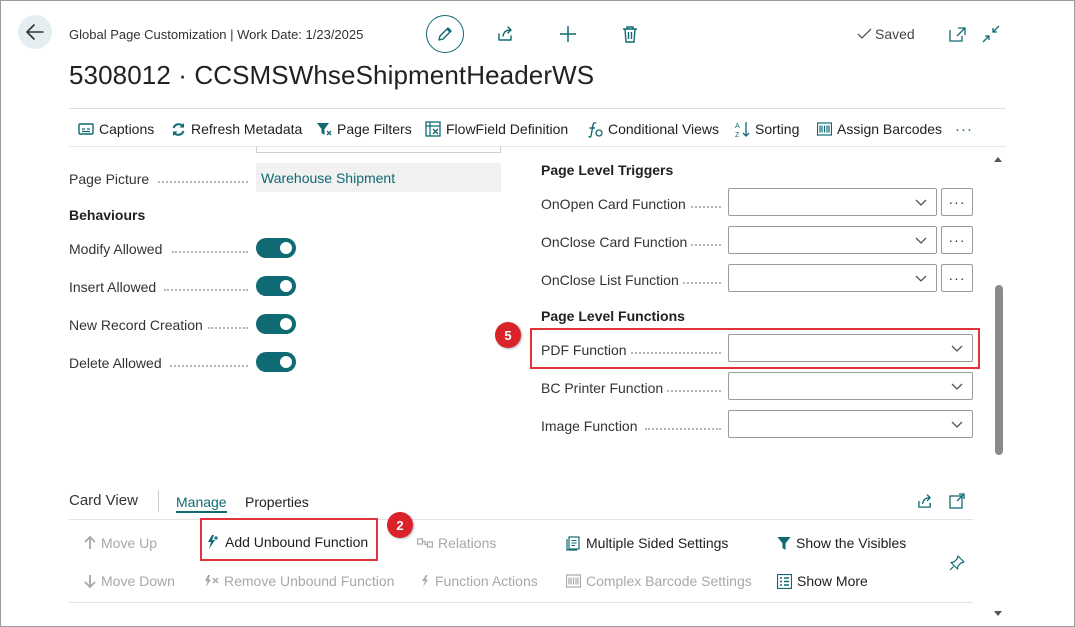 This screenshot has width=1075, height=627. What do you see at coordinates (607, 170) in the screenshot?
I see `page-level-triggers-heading: Page Level Triggers` at bounding box center [607, 170].